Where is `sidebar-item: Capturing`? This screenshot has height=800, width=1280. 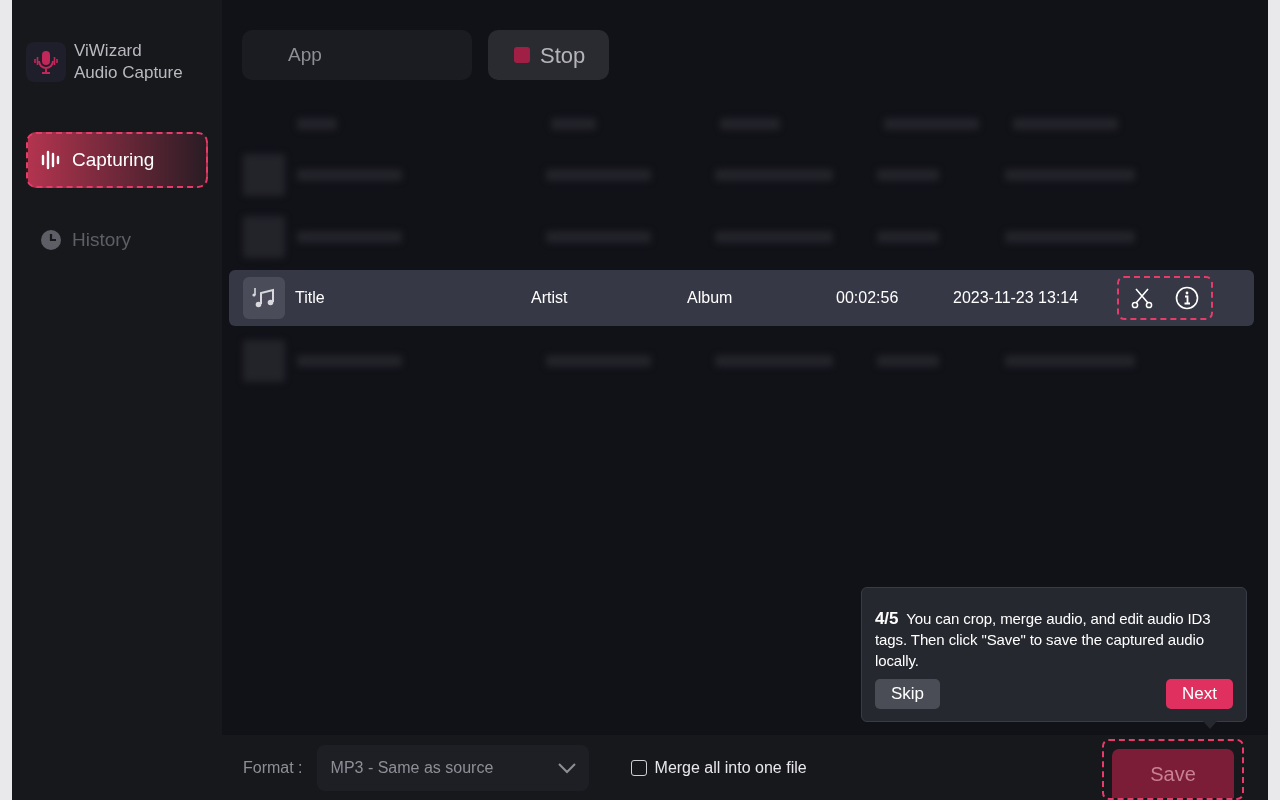 sidebar-item: Capturing is located at coordinates (117, 160).